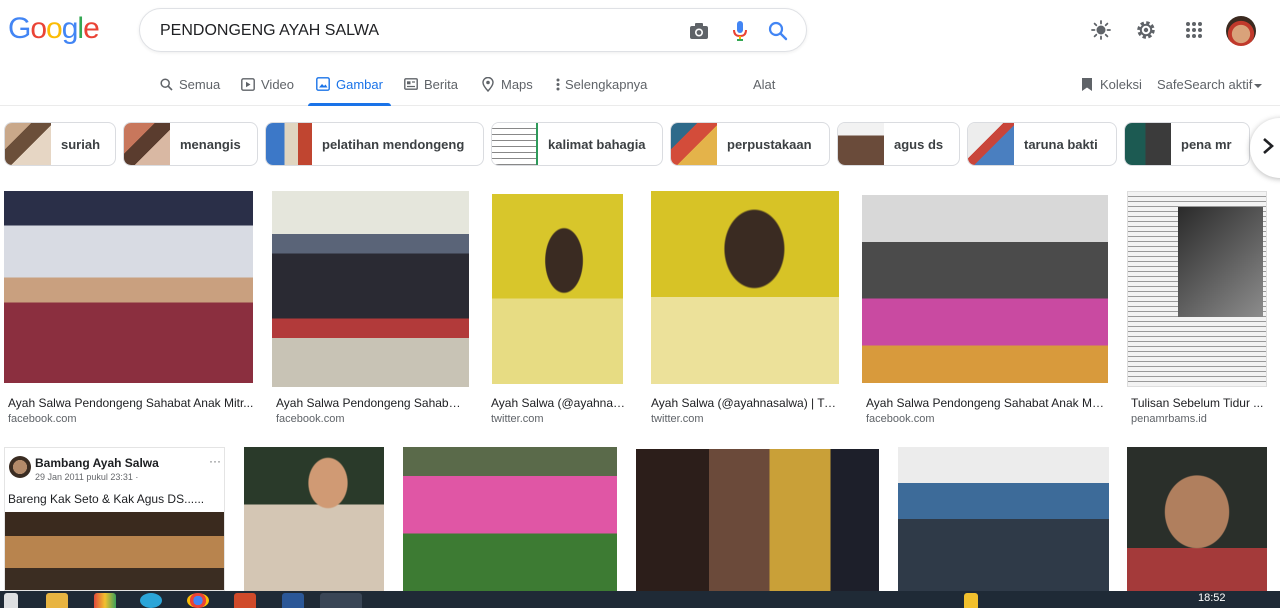 This screenshot has width=1280, height=608. What do you see at coordinates (1121, 84) in the screenshot?
I see `collections-label: Koleksi` at bounding box center [1121, 84].